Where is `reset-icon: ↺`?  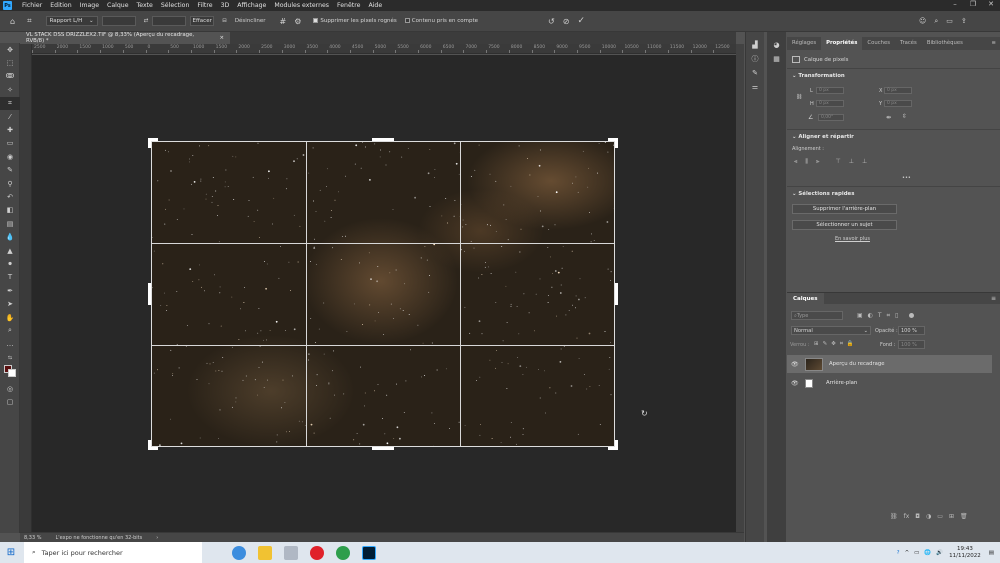
reset-icon: ↺ is located at coordinates (551, 21).